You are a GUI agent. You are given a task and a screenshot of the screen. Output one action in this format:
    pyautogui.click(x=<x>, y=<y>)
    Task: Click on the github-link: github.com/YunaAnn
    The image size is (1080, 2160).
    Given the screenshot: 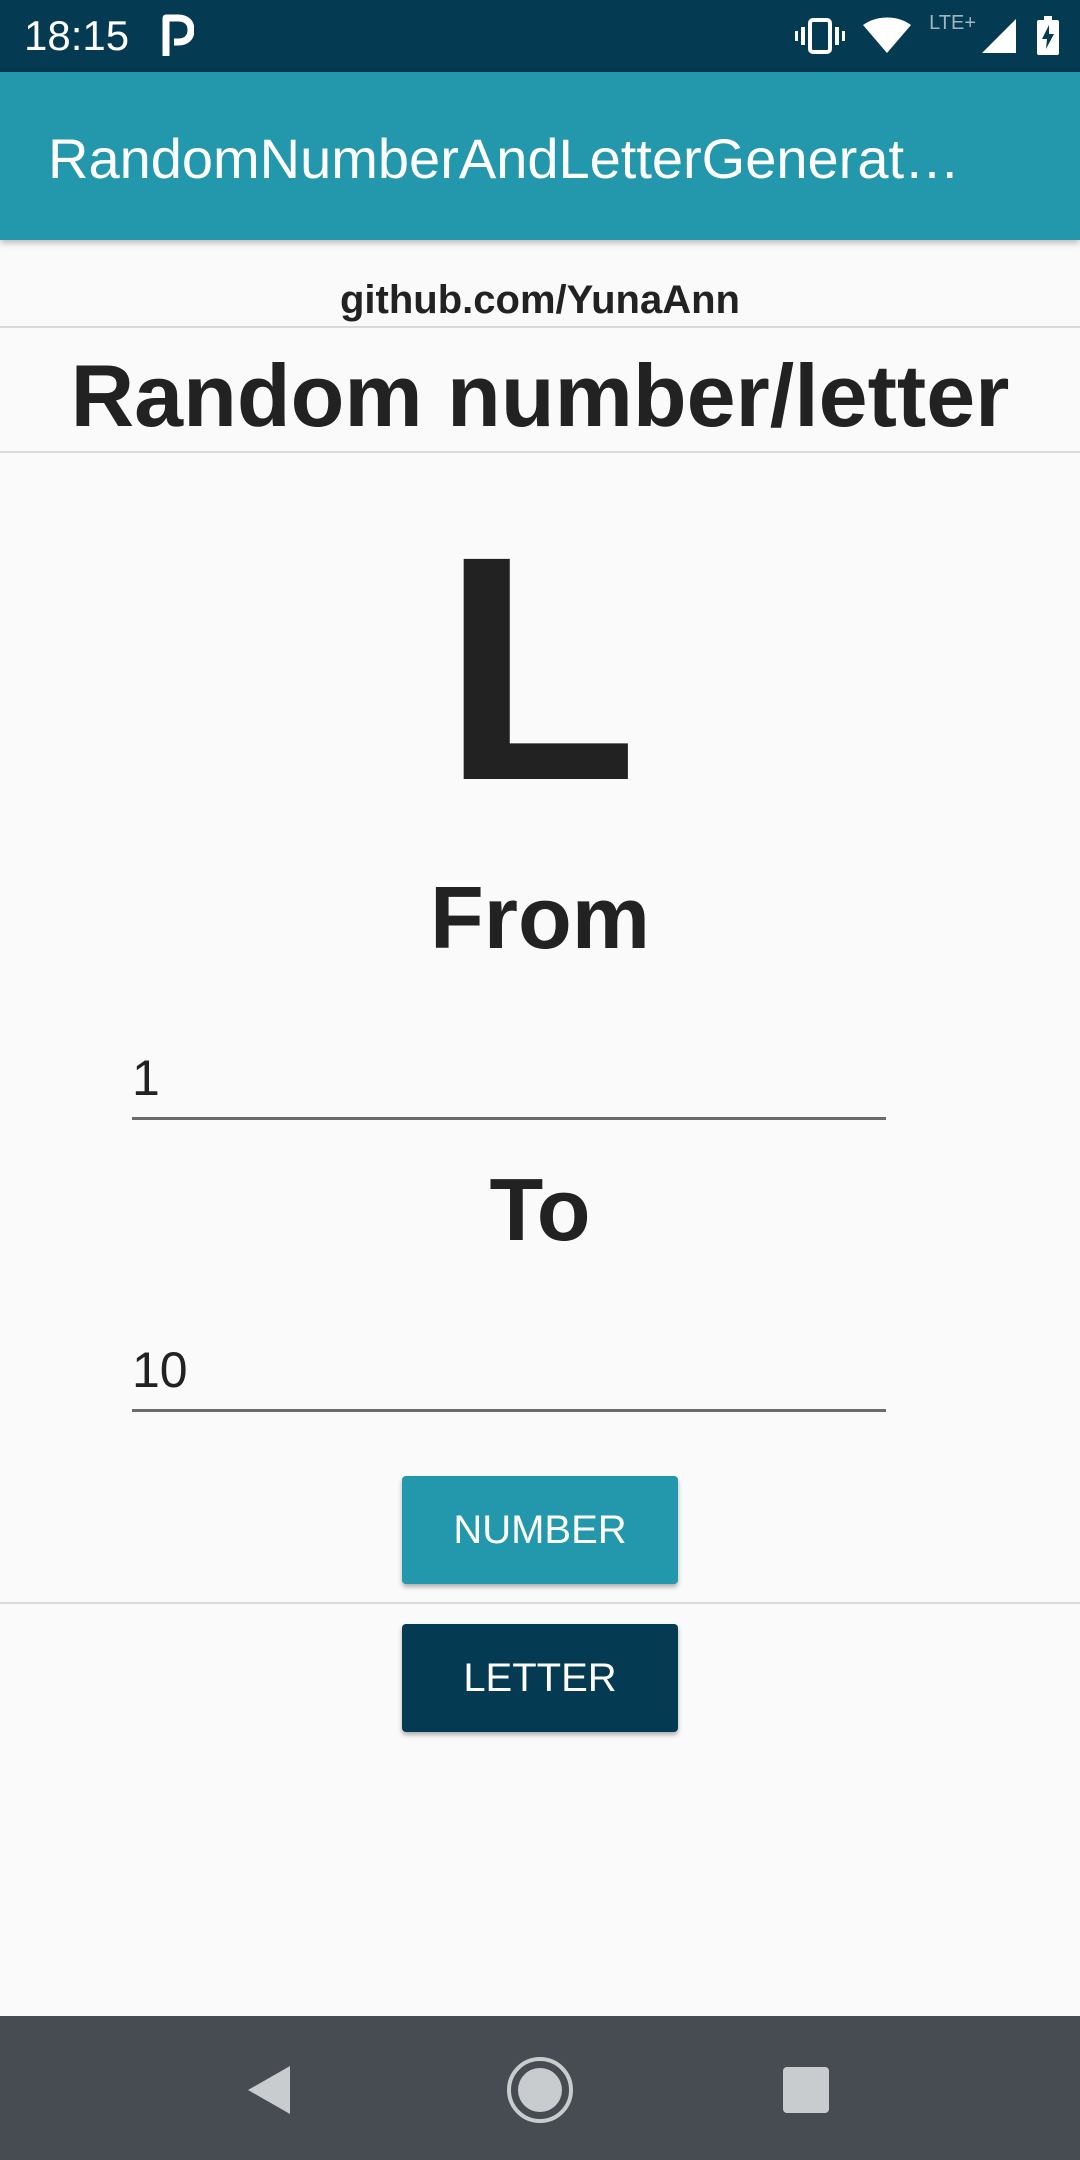 What is the action you would take?
    pyautogui.click(x=540, y=300)
    